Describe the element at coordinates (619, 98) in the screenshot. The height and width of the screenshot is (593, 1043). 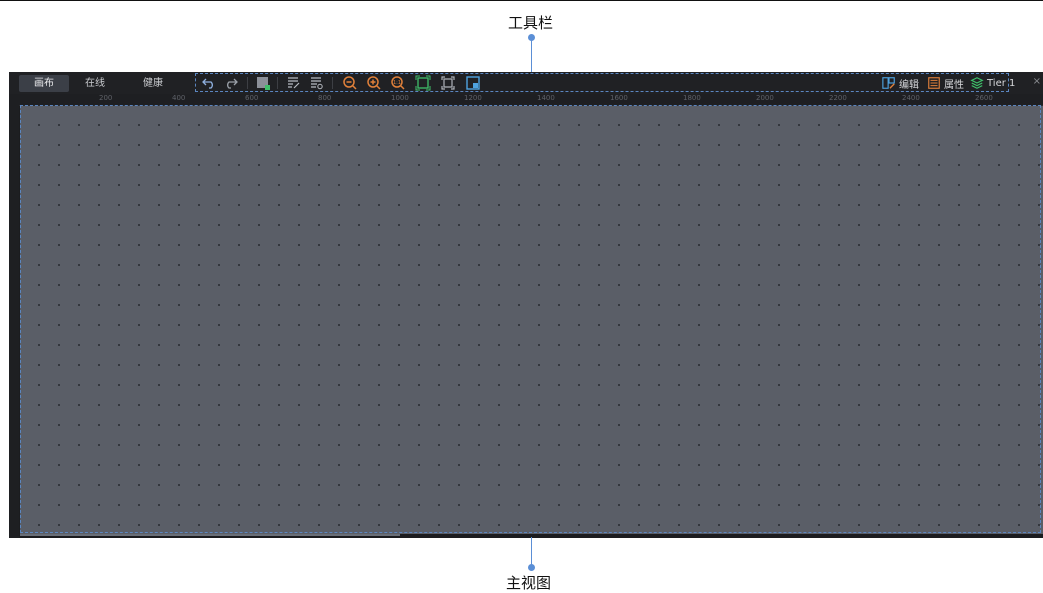
I see `ruler-tick-label: 1600` at that location.